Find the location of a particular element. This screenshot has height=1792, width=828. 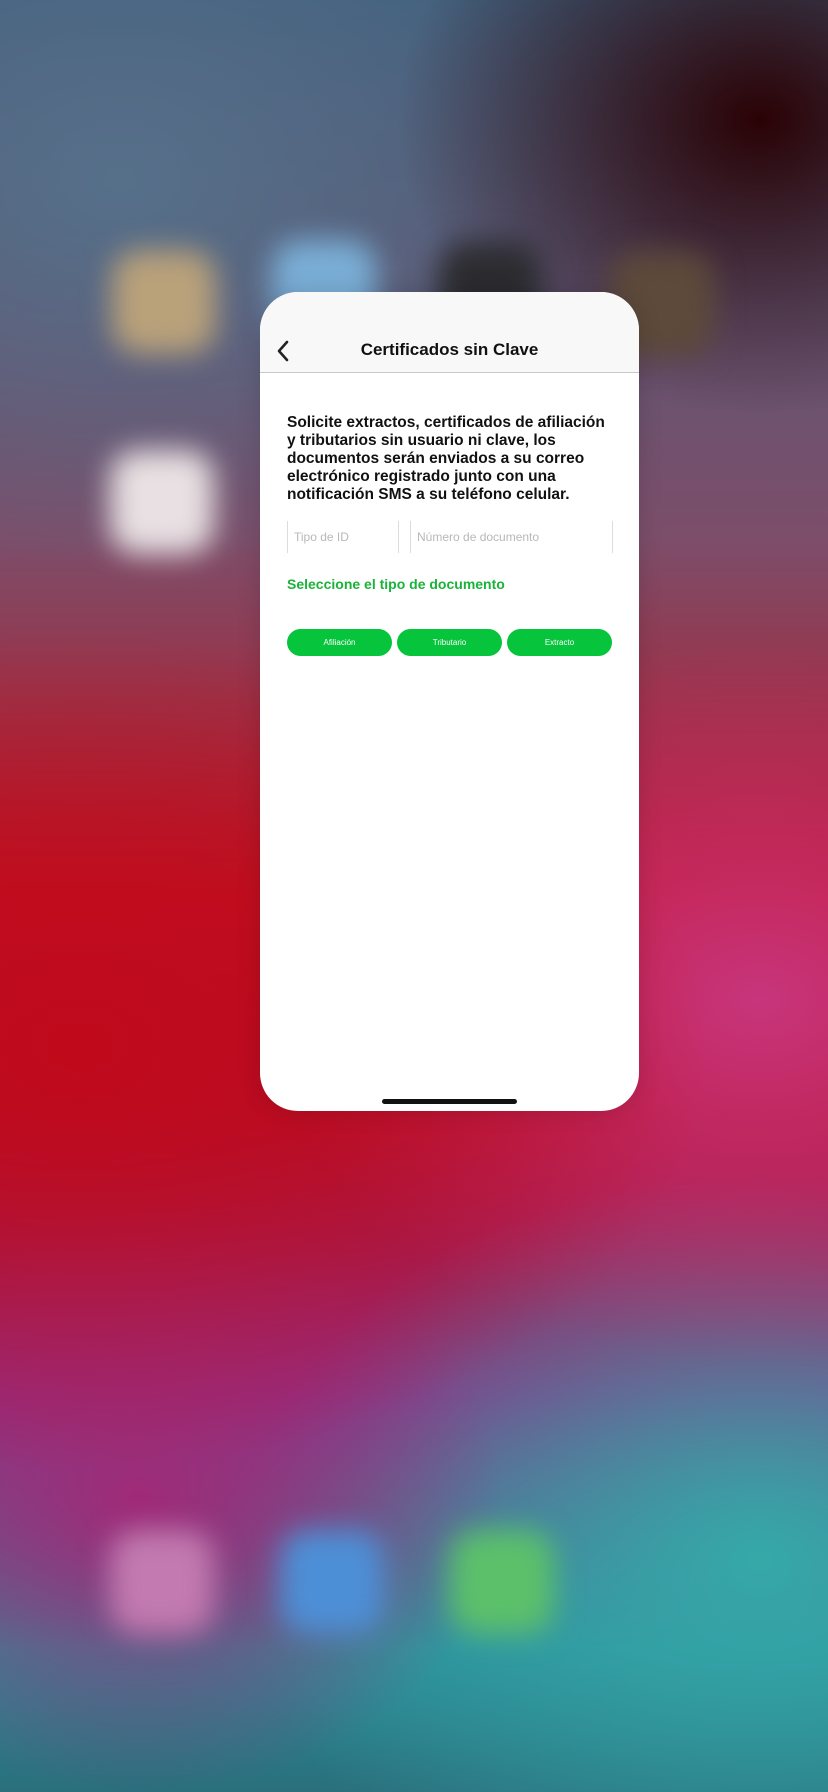

navigation-bar: Certificados sin Clave is located at coordinates (449, 332).